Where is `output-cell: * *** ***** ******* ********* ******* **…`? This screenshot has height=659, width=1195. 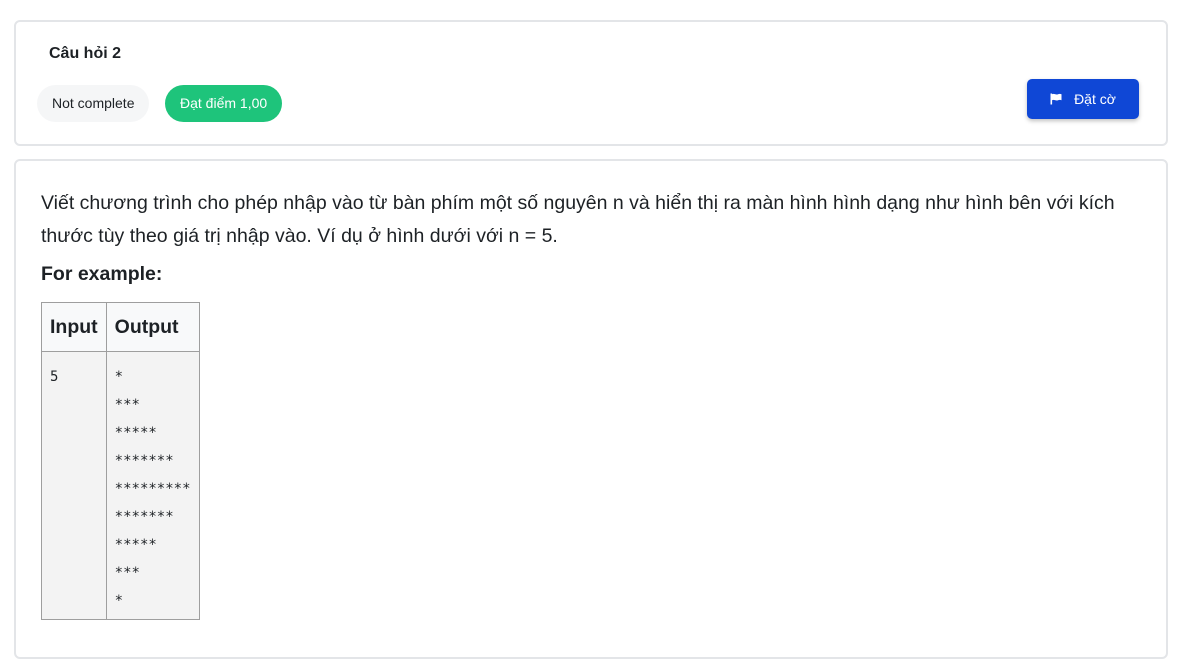
output-cell: * *** ***** ******* ********* ******* **… is located at coordinates (152, 485).